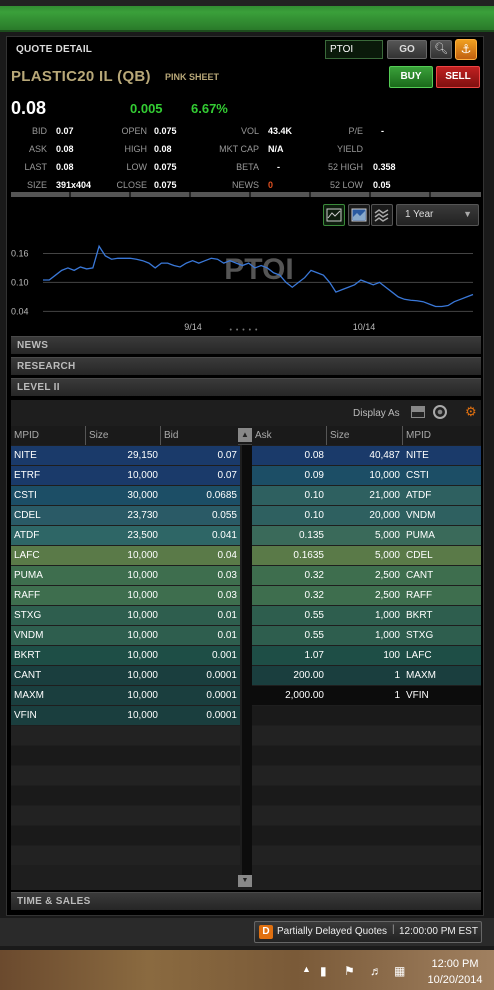  Describe the element at coordinates (366, 695) in the screenshot. I see `ask-row: 2,000.00 1 VFIN` at that location.